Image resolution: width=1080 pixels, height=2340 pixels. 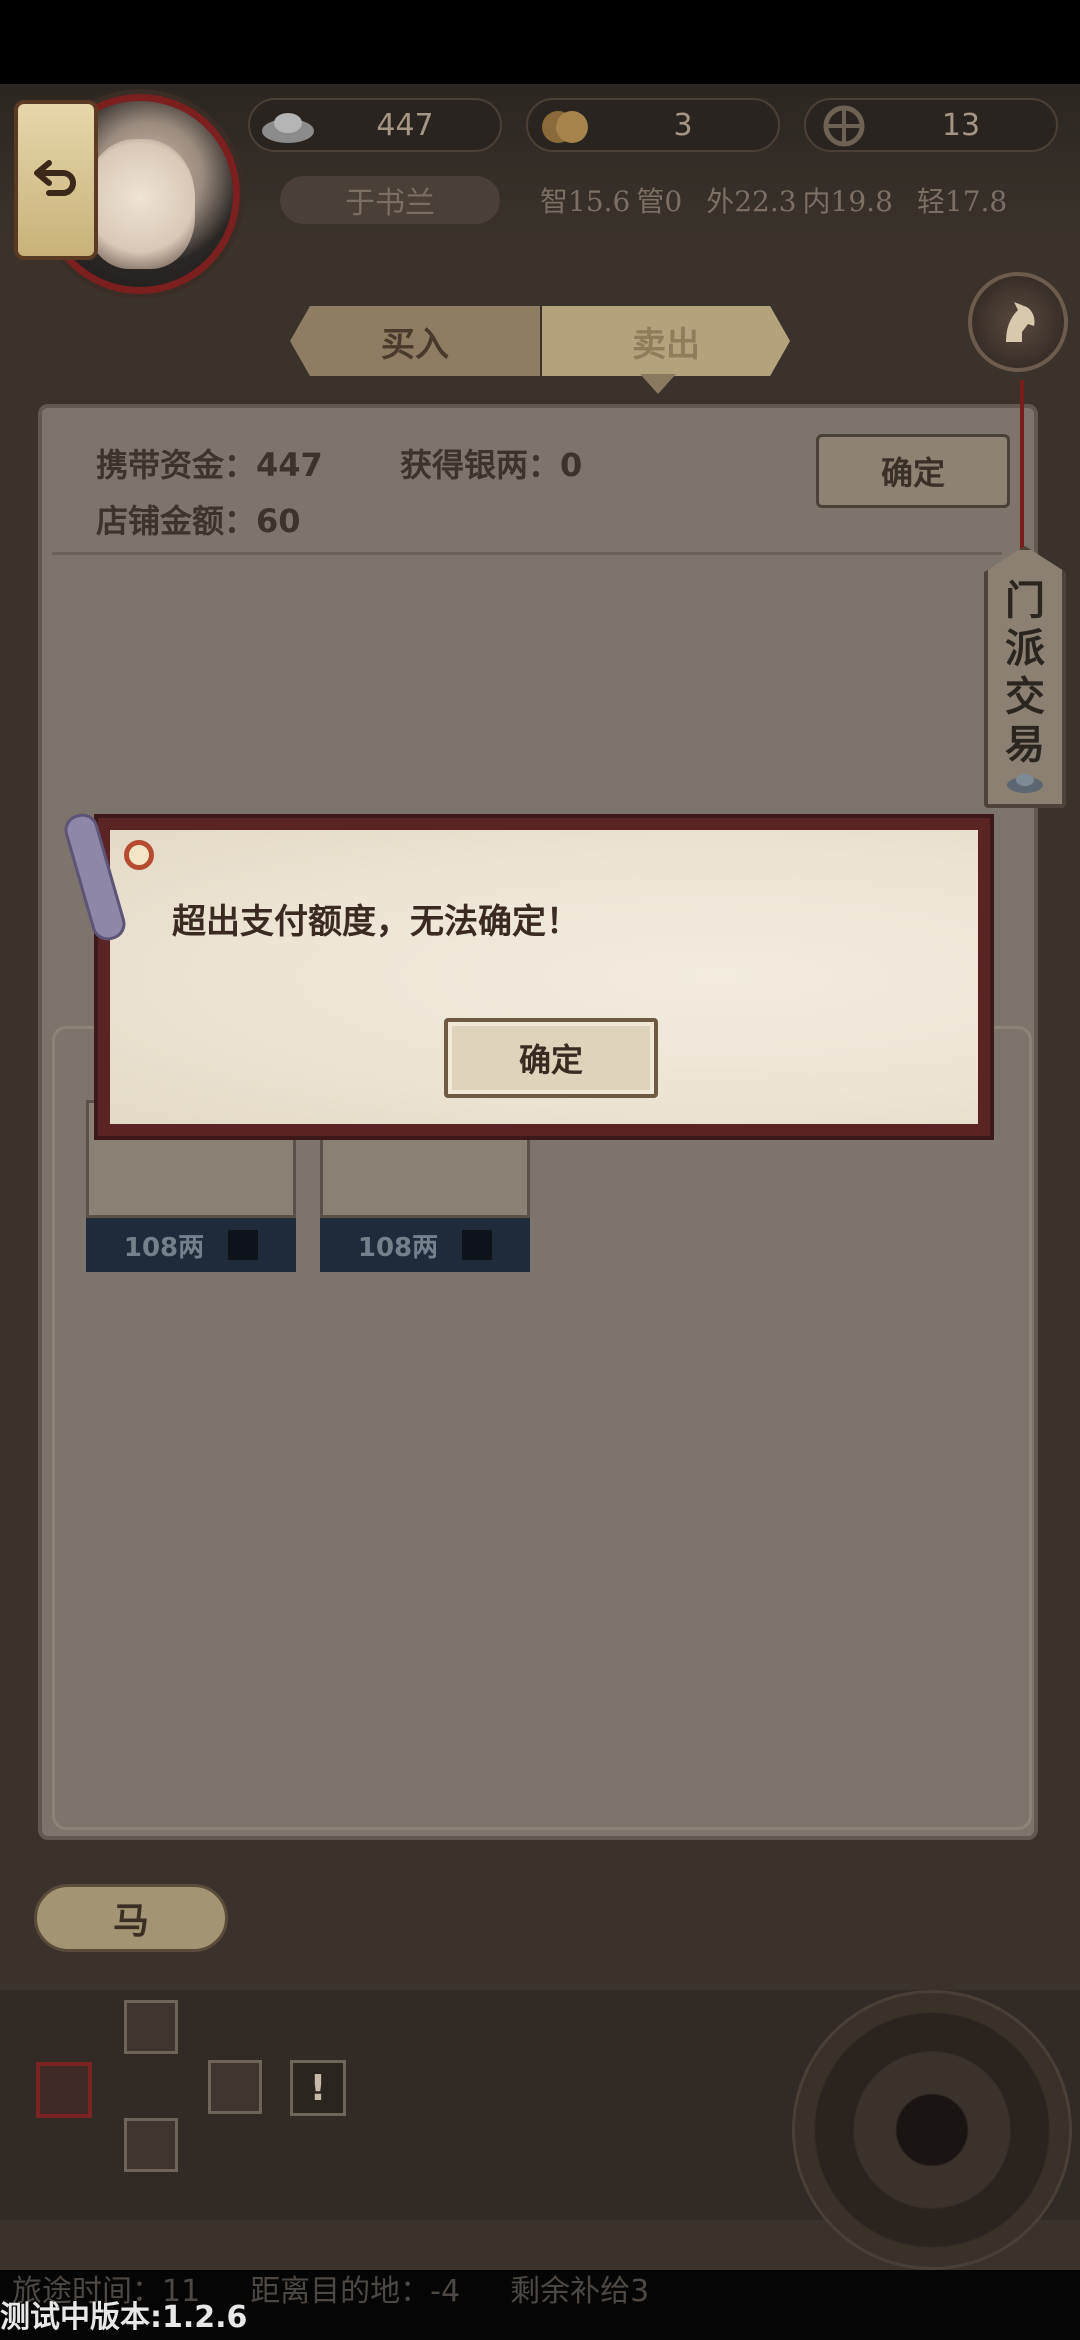 I want to click on dialog-body: 超出支付额度，无法确定！ 确定, so click(x=544, y=977).